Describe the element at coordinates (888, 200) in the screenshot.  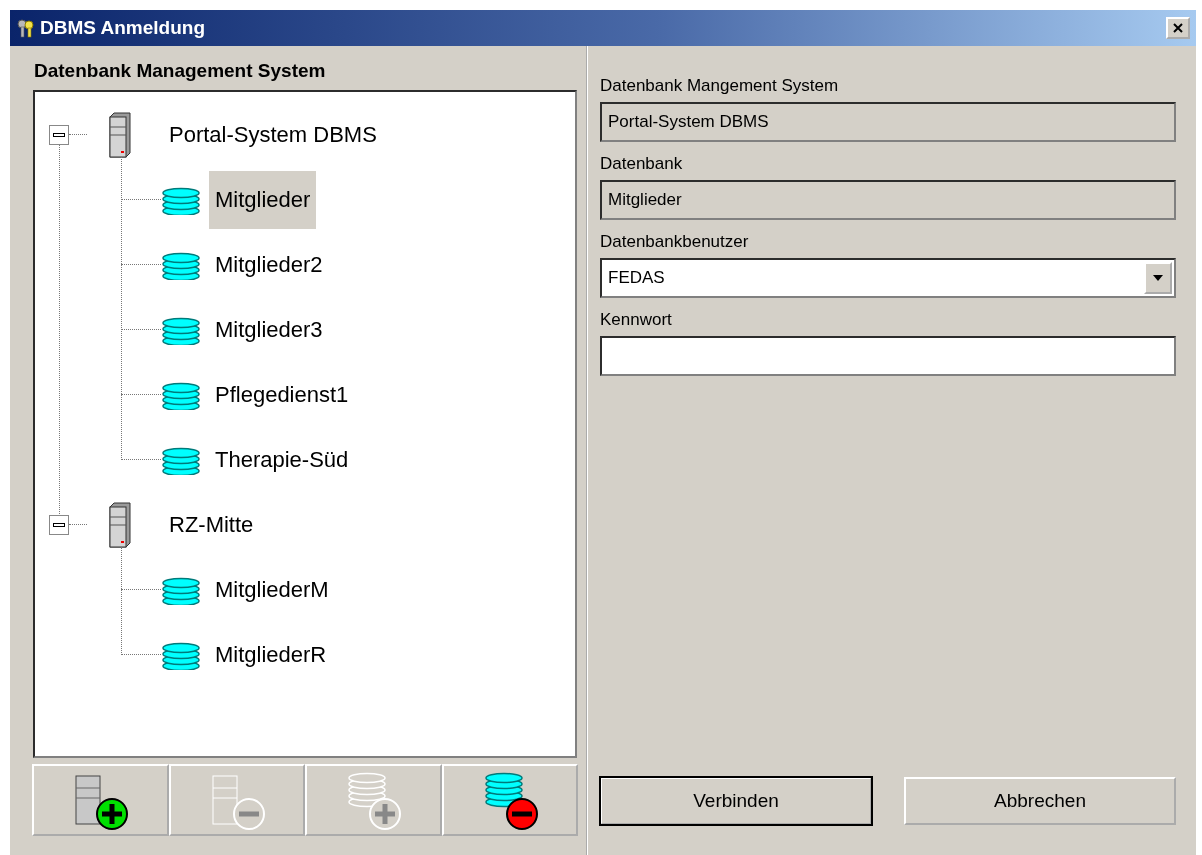
I see `readonly-field: Mitglieder` at that location.